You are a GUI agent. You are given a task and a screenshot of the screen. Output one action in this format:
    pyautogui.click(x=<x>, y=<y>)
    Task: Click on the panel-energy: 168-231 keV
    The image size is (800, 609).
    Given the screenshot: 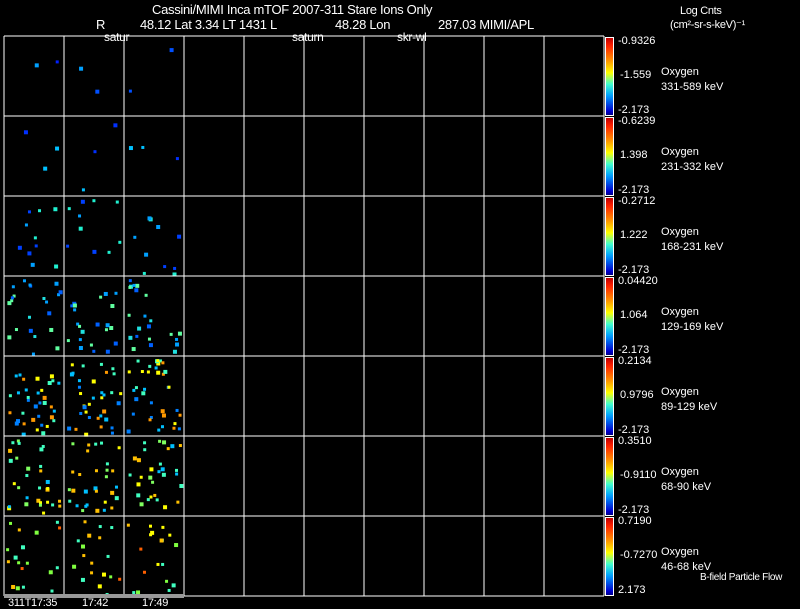 What is the action you would take?
    pyautogui.click(x=692, y=247)
    